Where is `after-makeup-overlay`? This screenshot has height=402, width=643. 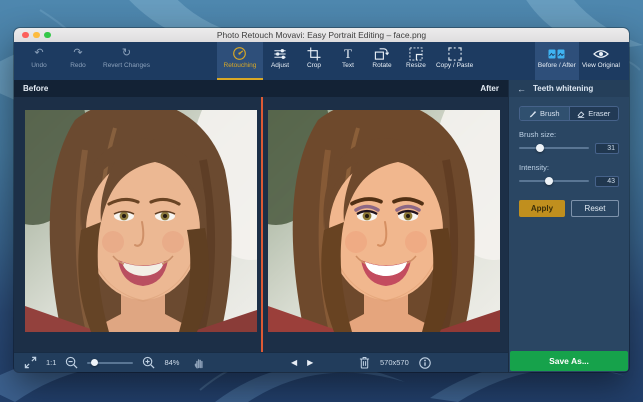
after-makeup-overlay is located at coordinates (387, 236).